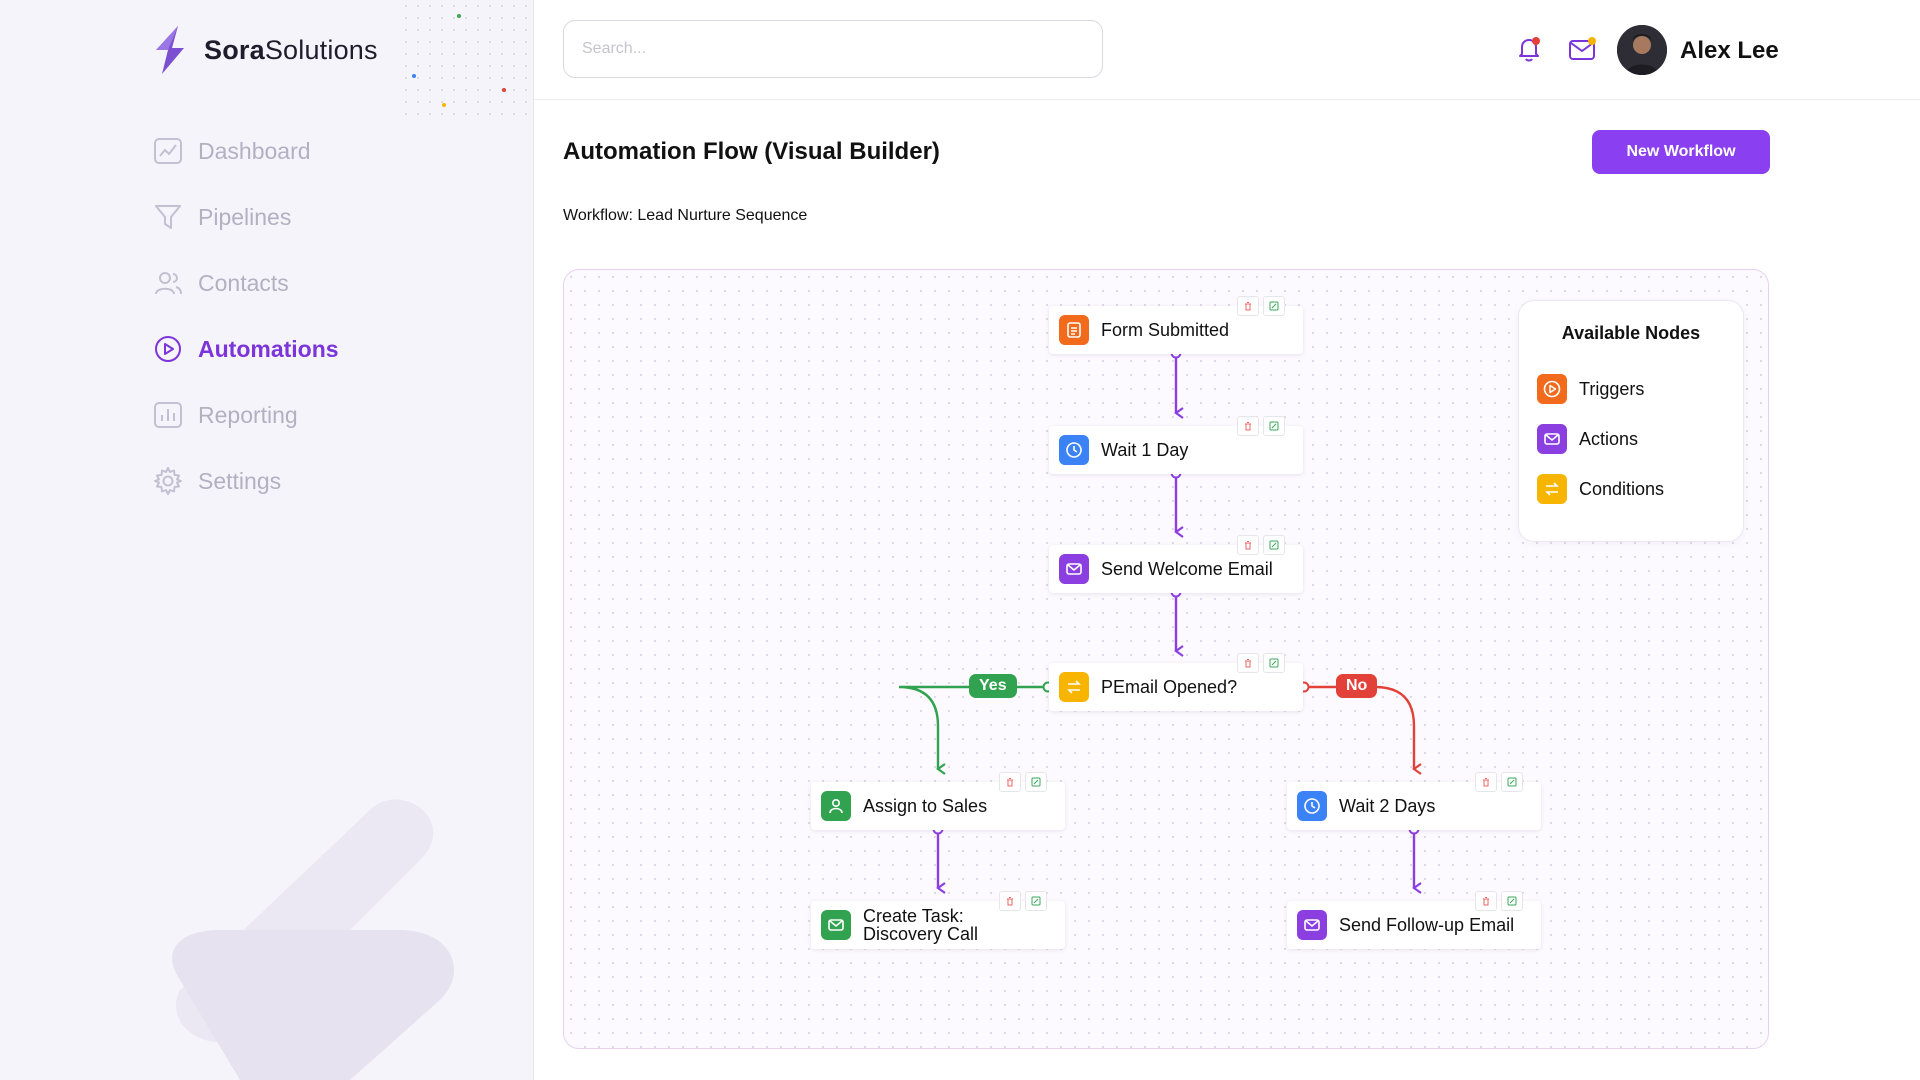 This screenshot has height=1080, width=1920. Describe the element at coordinates (313, 939) in the screenshot. I see `decorative-bolt-watermark` at that location.